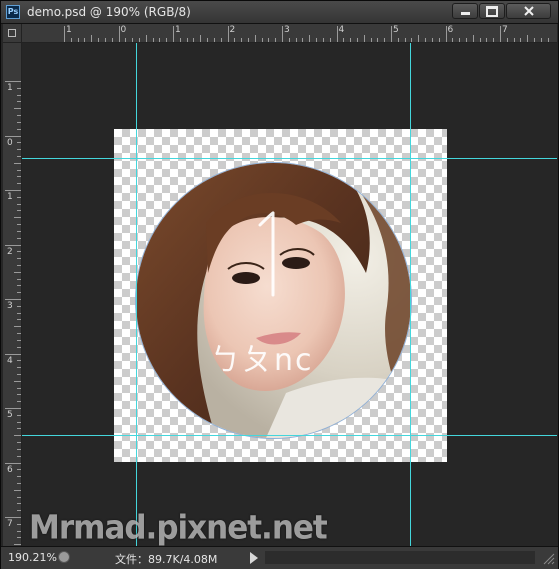 The height and width of the screenshot is (569, 559). What do you see at coordinates (465, 13) in the screenshot?
I see `minimize-icon` at bounding box center [465, 13].